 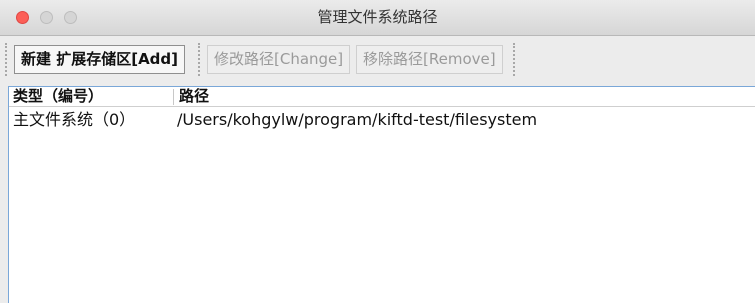 I want to click on change-path-button: 修改路径[Change], so click(x=279, y=59).